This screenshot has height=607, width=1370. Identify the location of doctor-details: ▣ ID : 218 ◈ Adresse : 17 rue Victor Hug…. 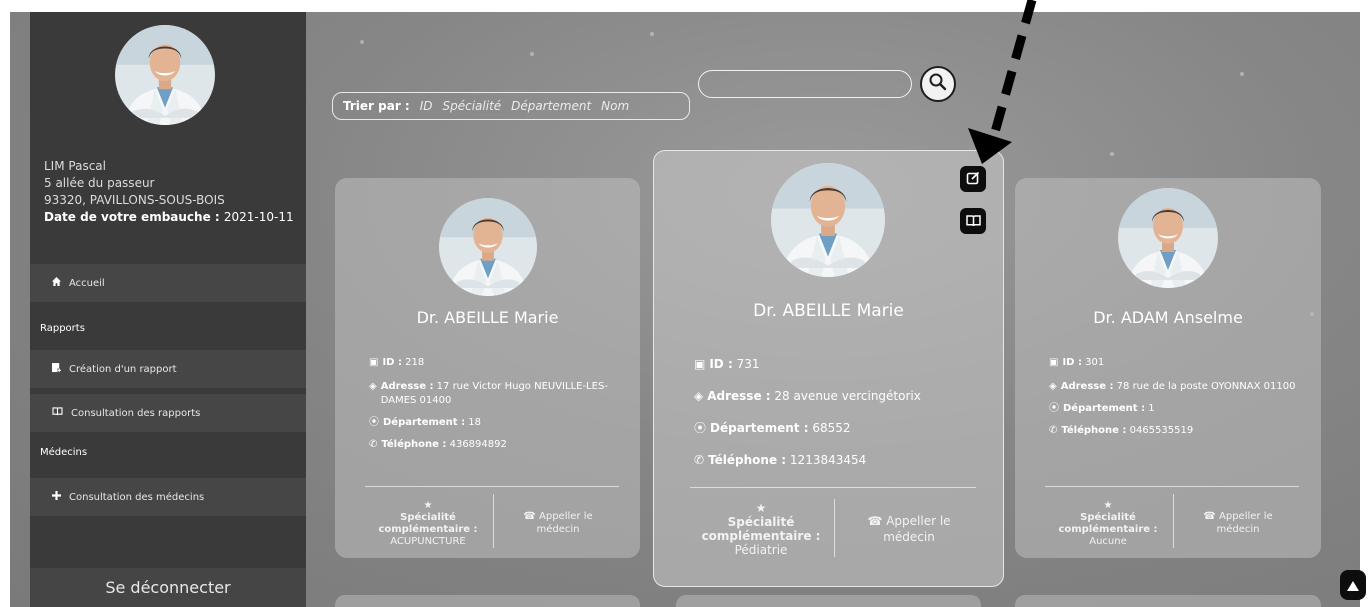
(494, 404).